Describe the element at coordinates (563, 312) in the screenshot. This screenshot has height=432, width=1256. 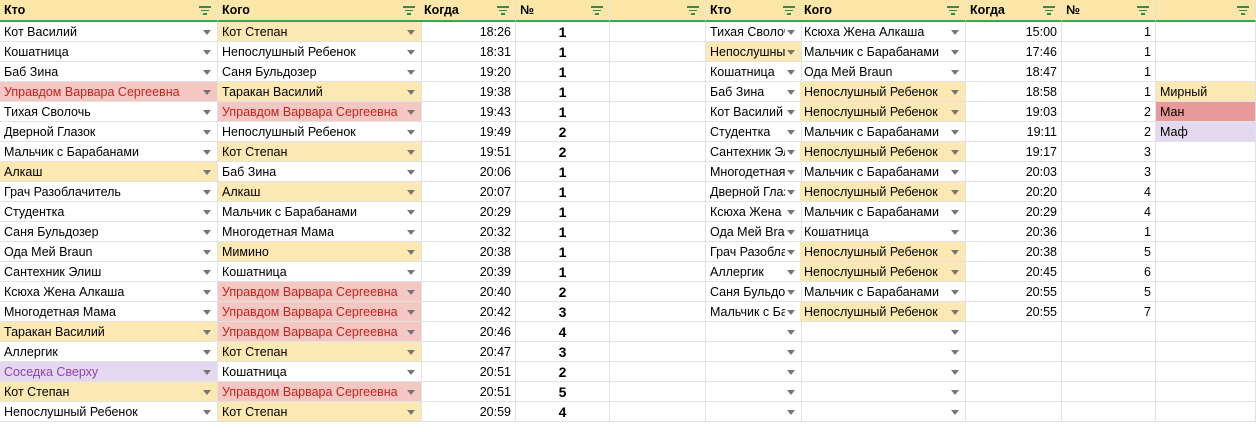
I see `cell-num: 3` at that location.